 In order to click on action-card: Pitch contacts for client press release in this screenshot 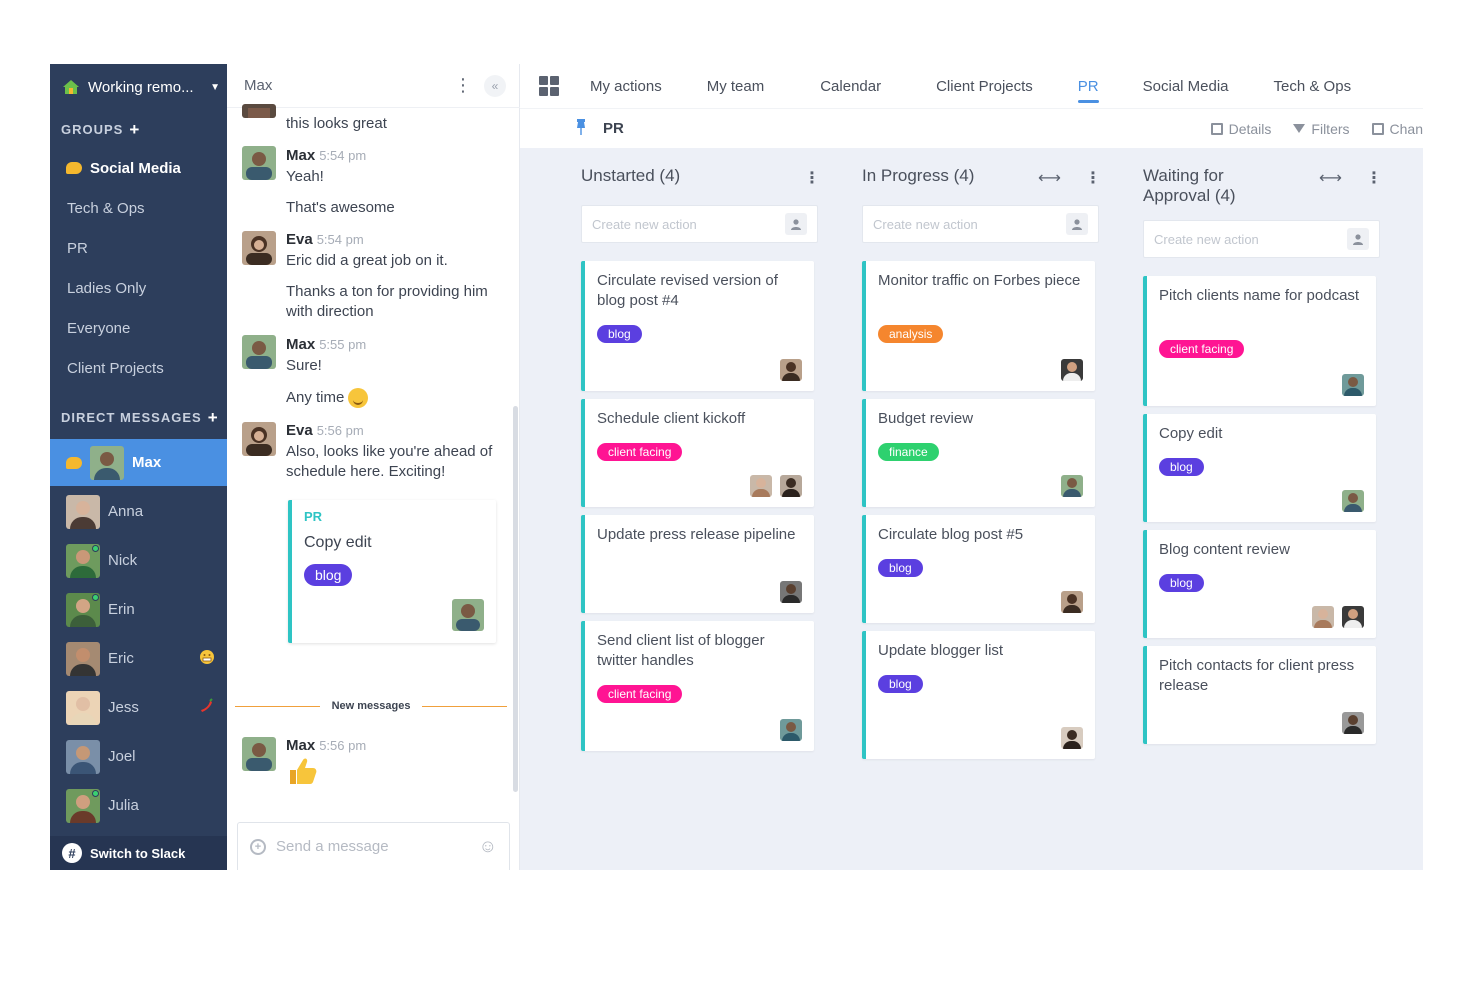, I will do `click(1259, 695)`.